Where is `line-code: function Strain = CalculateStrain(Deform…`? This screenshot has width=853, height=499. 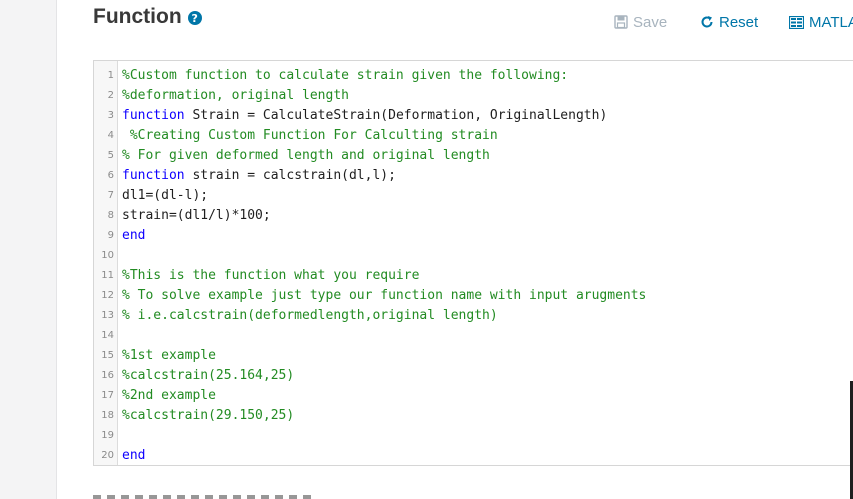
line-code: function Strain = CalculateStrain(Deform… is located at coordinates (362, 115).